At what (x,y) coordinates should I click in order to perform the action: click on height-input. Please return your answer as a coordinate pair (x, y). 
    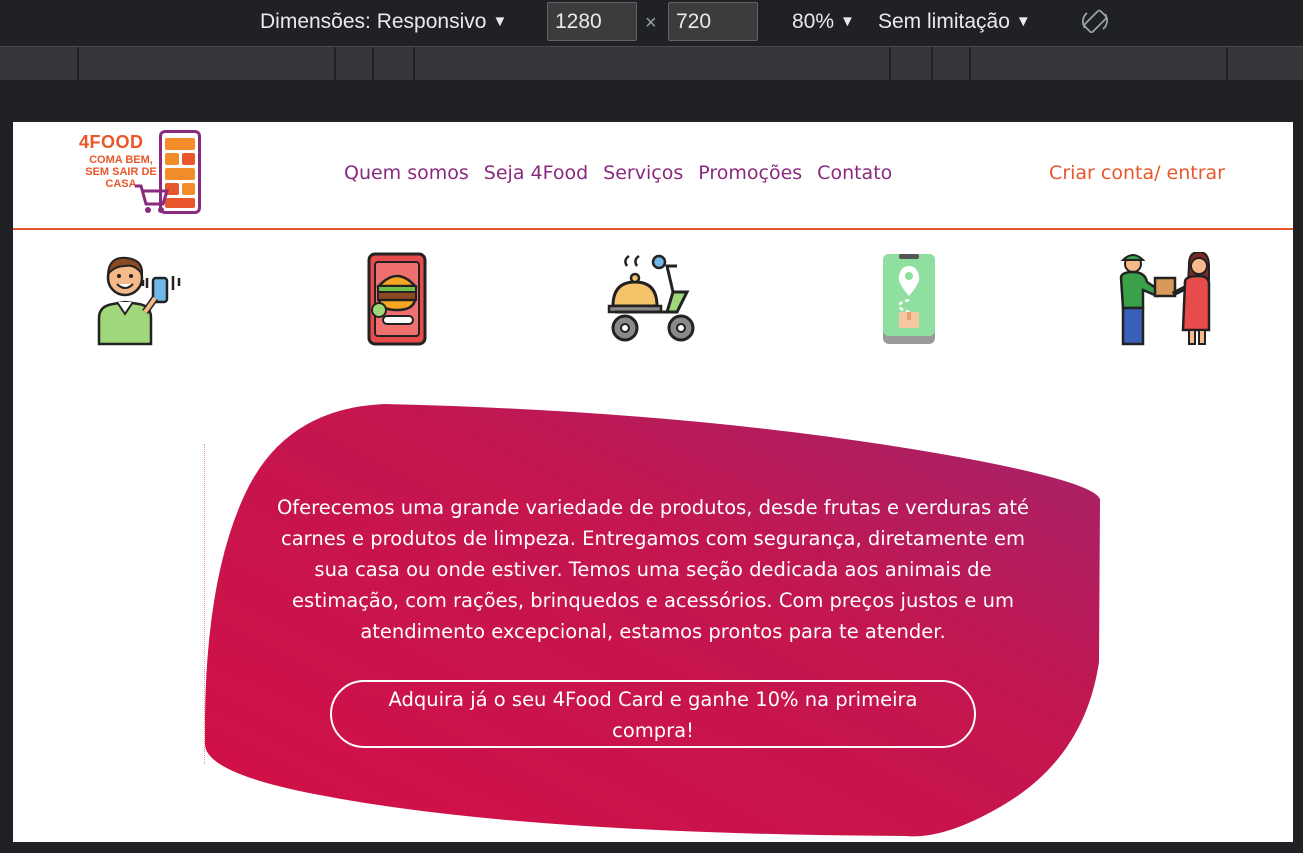
    Looking at the image, I should click on (713, 21).